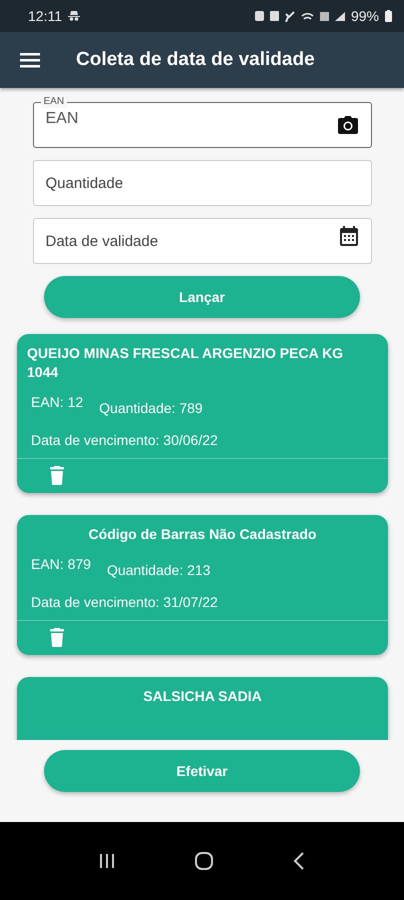  I want to click on item-quantity: Quantidade: 789, so click(151, 408).